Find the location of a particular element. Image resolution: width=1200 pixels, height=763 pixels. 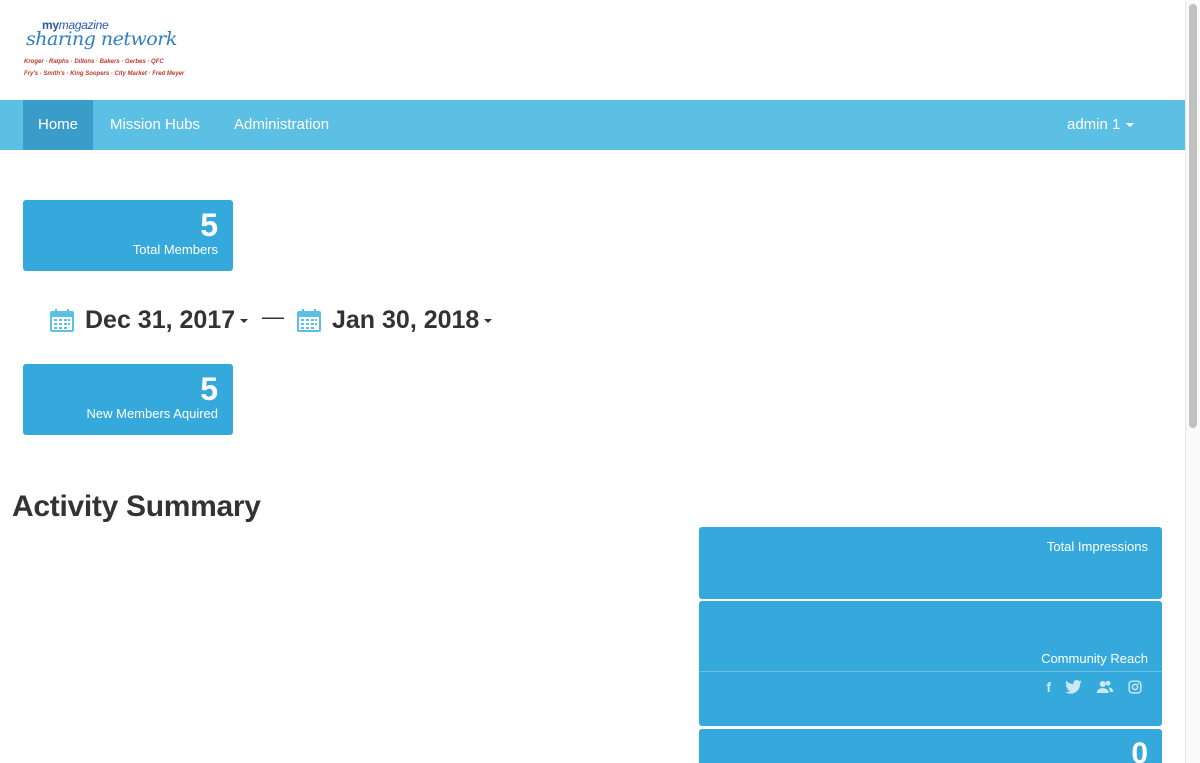

start-date-text: Dec 31, 2017 is located at coordinates (167, 320).